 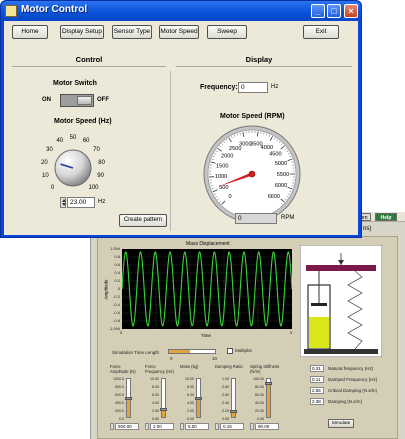 I want to click on frequency-label: Frequency:, so click(x=219, y=87).